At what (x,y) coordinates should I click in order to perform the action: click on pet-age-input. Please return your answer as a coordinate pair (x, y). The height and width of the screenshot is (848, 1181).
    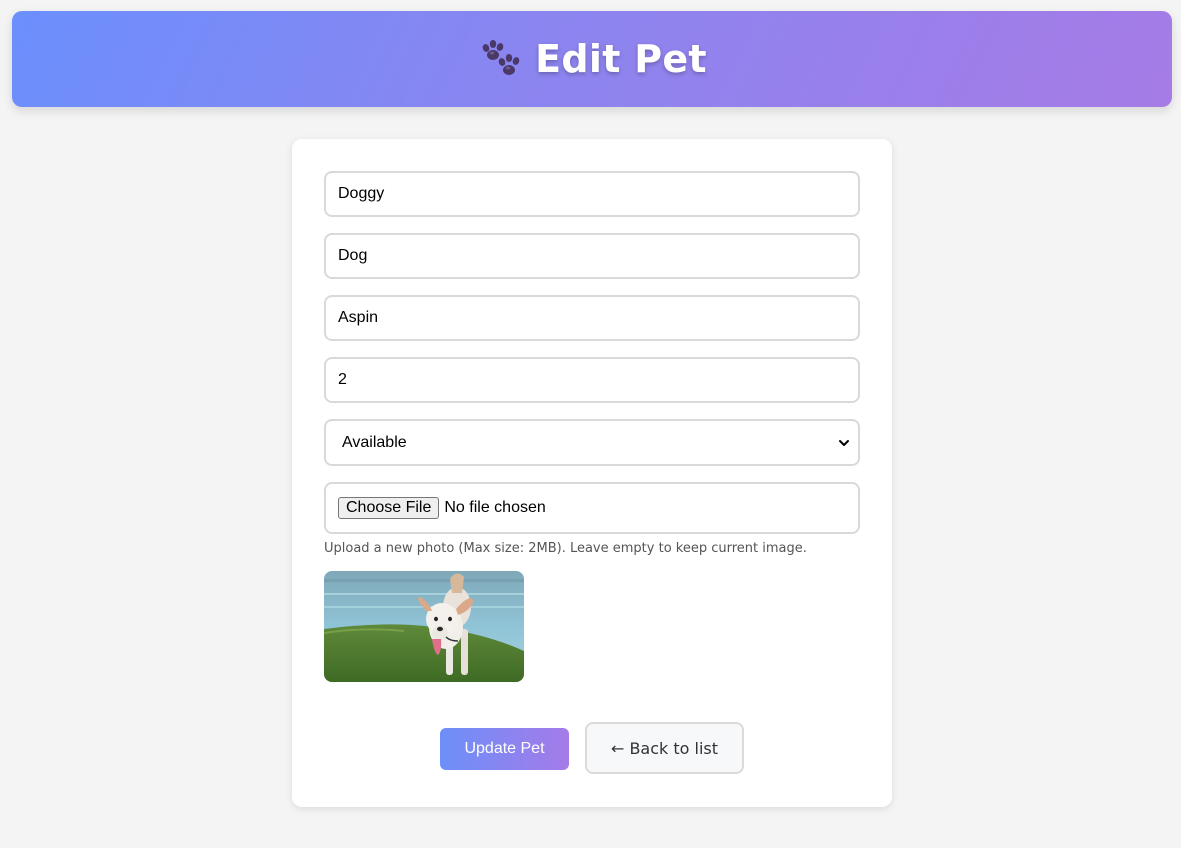
    Looking at the image, I should click on (592, 380).